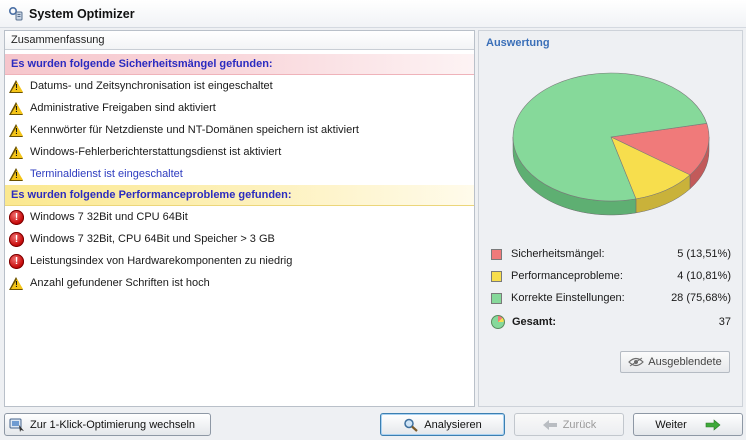 The width and height of the screenshot is (746, 440). What do you see at coordinates (453, 424) in the screenshot?
I see `analyze-label: Analysieren` at bounding box center [453, 424].